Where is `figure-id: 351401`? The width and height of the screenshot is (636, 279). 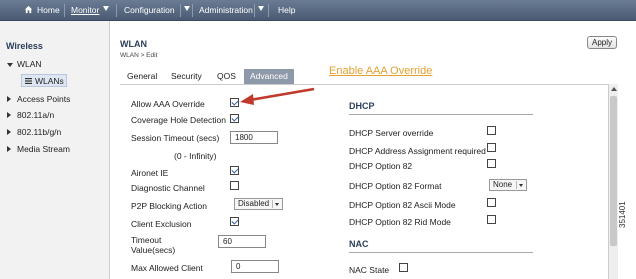 figure-id: 351401 is located at coordinates (622, 214).